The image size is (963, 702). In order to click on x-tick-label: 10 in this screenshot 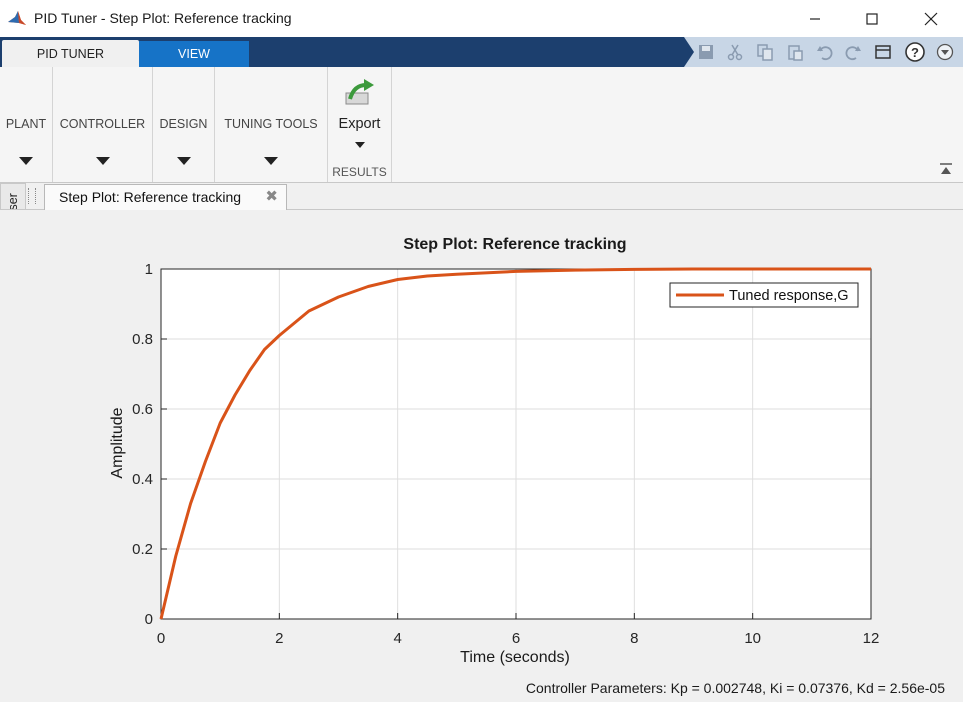, I will do `click(752, 638)`.